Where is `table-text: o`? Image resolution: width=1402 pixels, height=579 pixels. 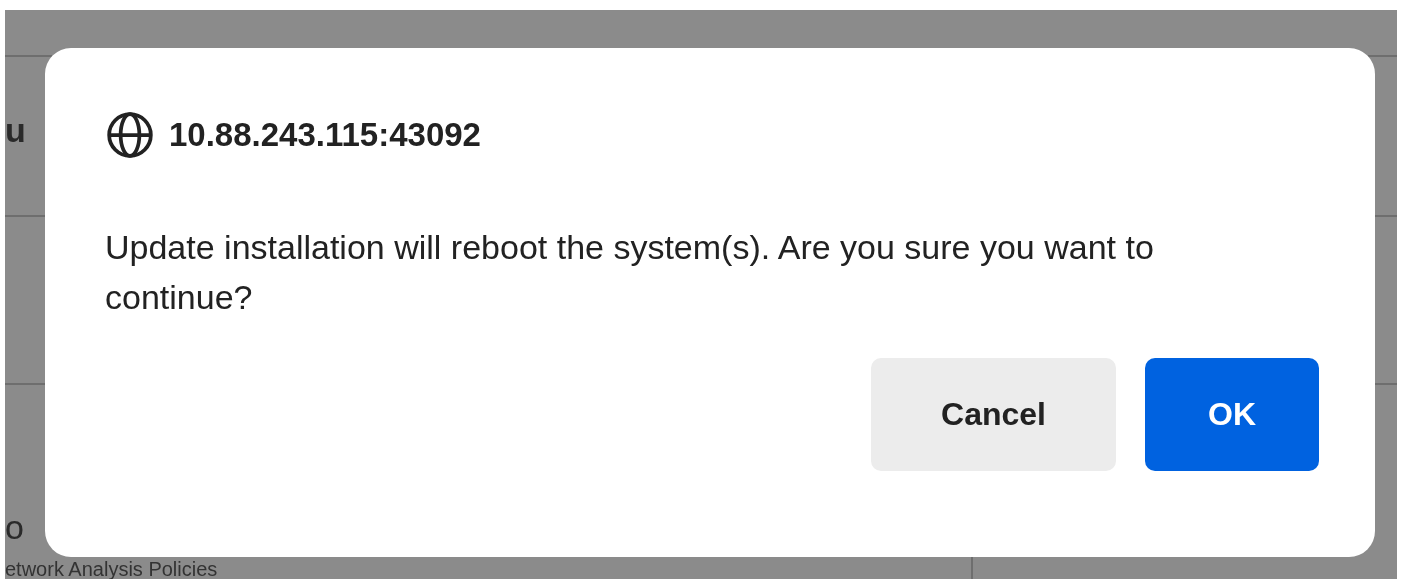 table-text: o is located at coordinates (14, 527).